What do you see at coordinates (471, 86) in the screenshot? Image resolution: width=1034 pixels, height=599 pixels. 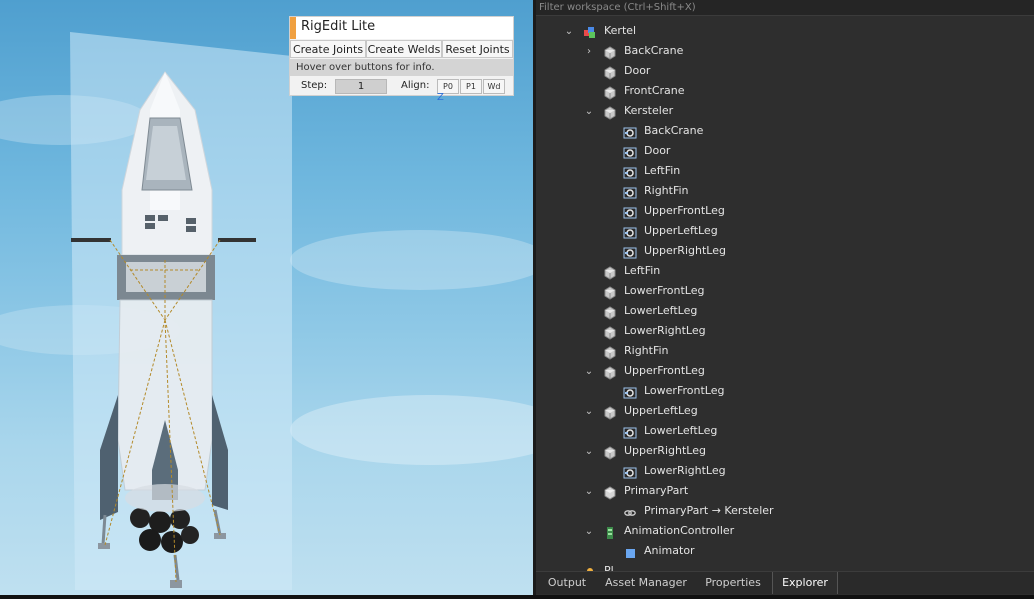 I see `align-p1-button: P1` at bounding box center [471, 86].